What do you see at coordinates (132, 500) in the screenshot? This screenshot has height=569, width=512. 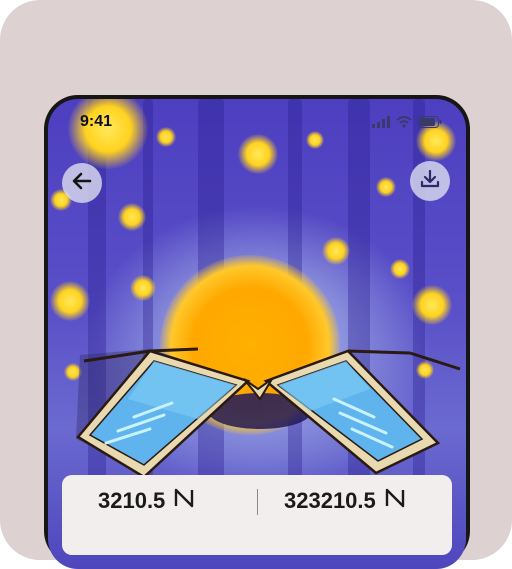 I see `stat-left-value: 3210.5` at bounding box center [132, 500].